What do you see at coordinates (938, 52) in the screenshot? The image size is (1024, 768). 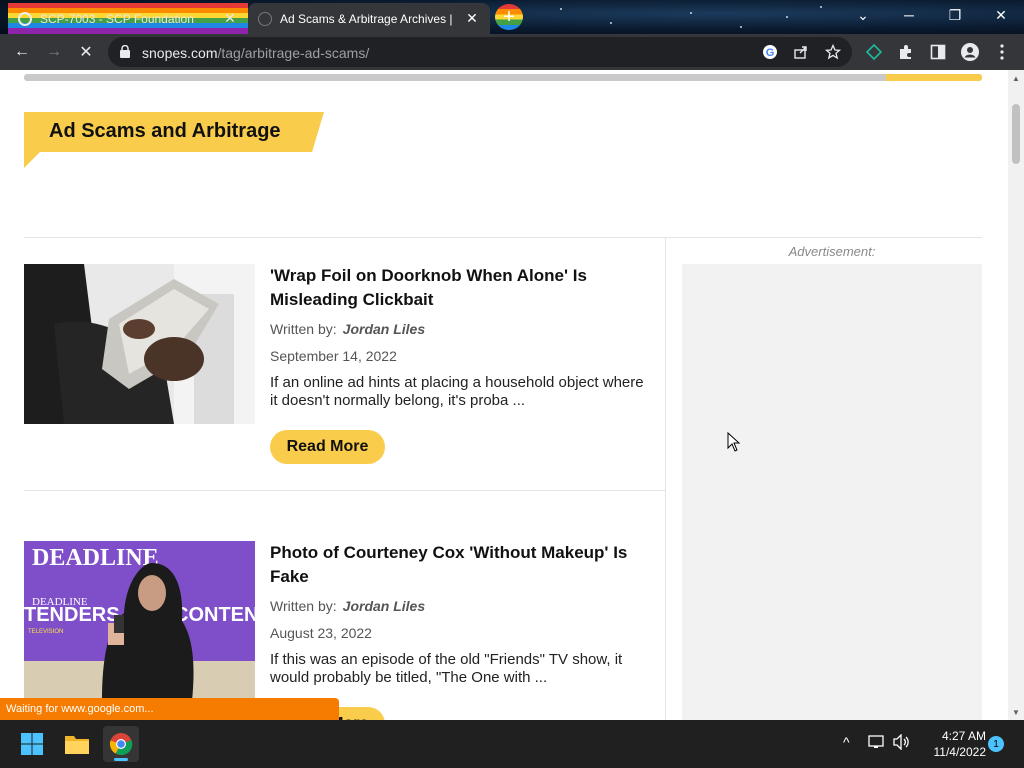 I see `side-panel-icon` at bounding box center [938, 52].